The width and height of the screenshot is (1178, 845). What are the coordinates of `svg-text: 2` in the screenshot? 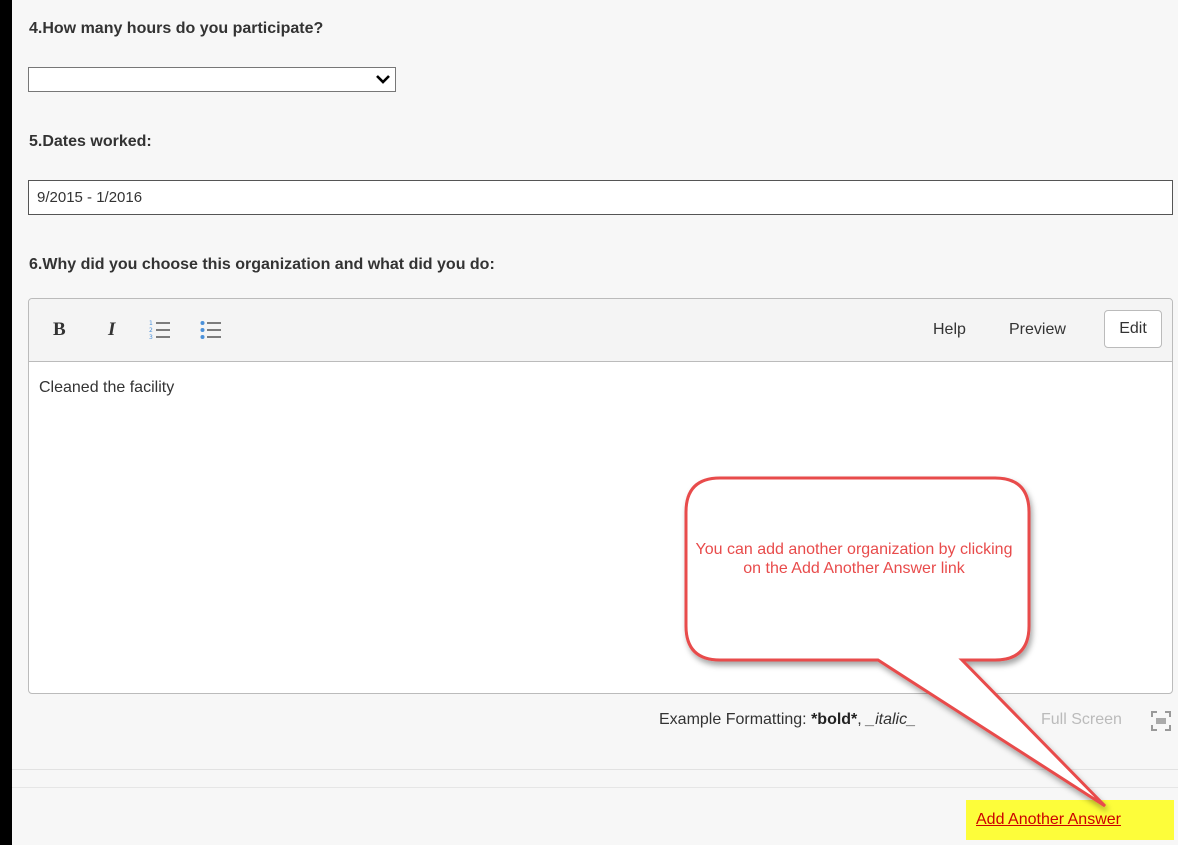 It's located at (151, 330).